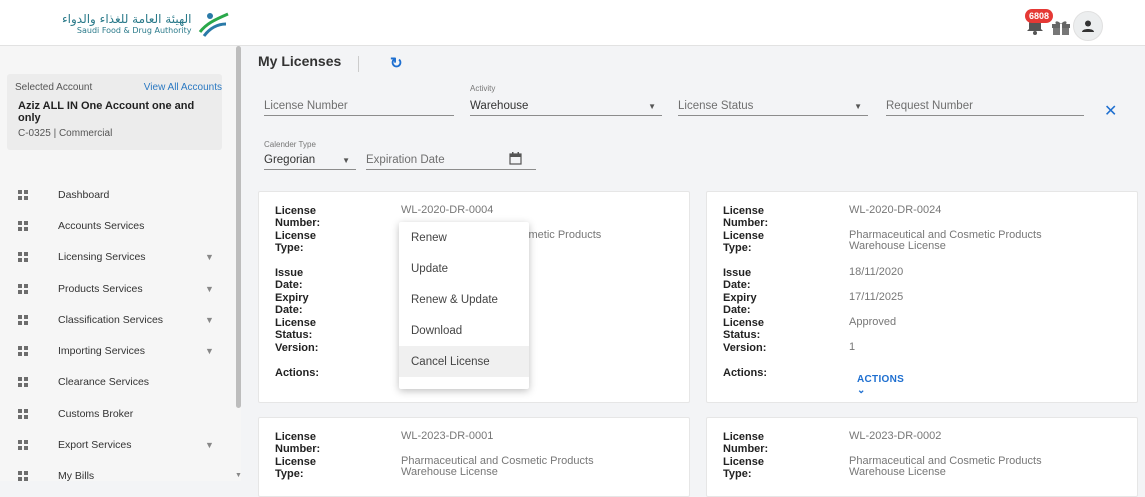 This screenshot has width=1145, height=497. Describe the element at coordinates (101, 351) in the screenshot. I see `sidebar-item-label: Importing Services` at that location.